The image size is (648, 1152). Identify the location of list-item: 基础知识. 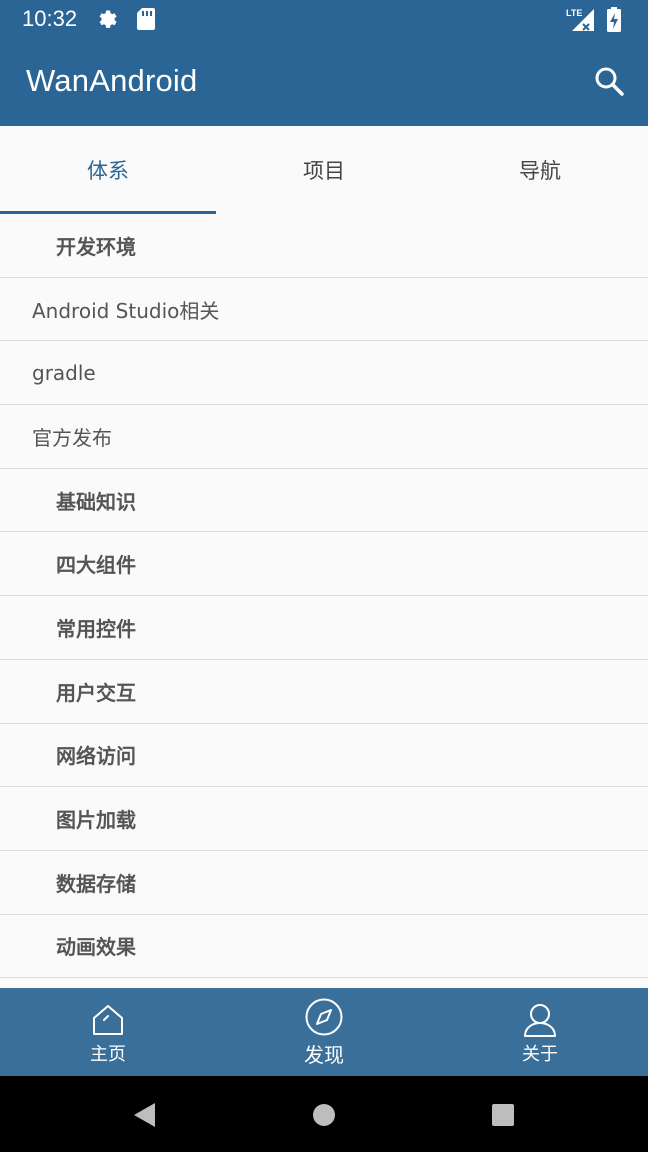
(324, 501).